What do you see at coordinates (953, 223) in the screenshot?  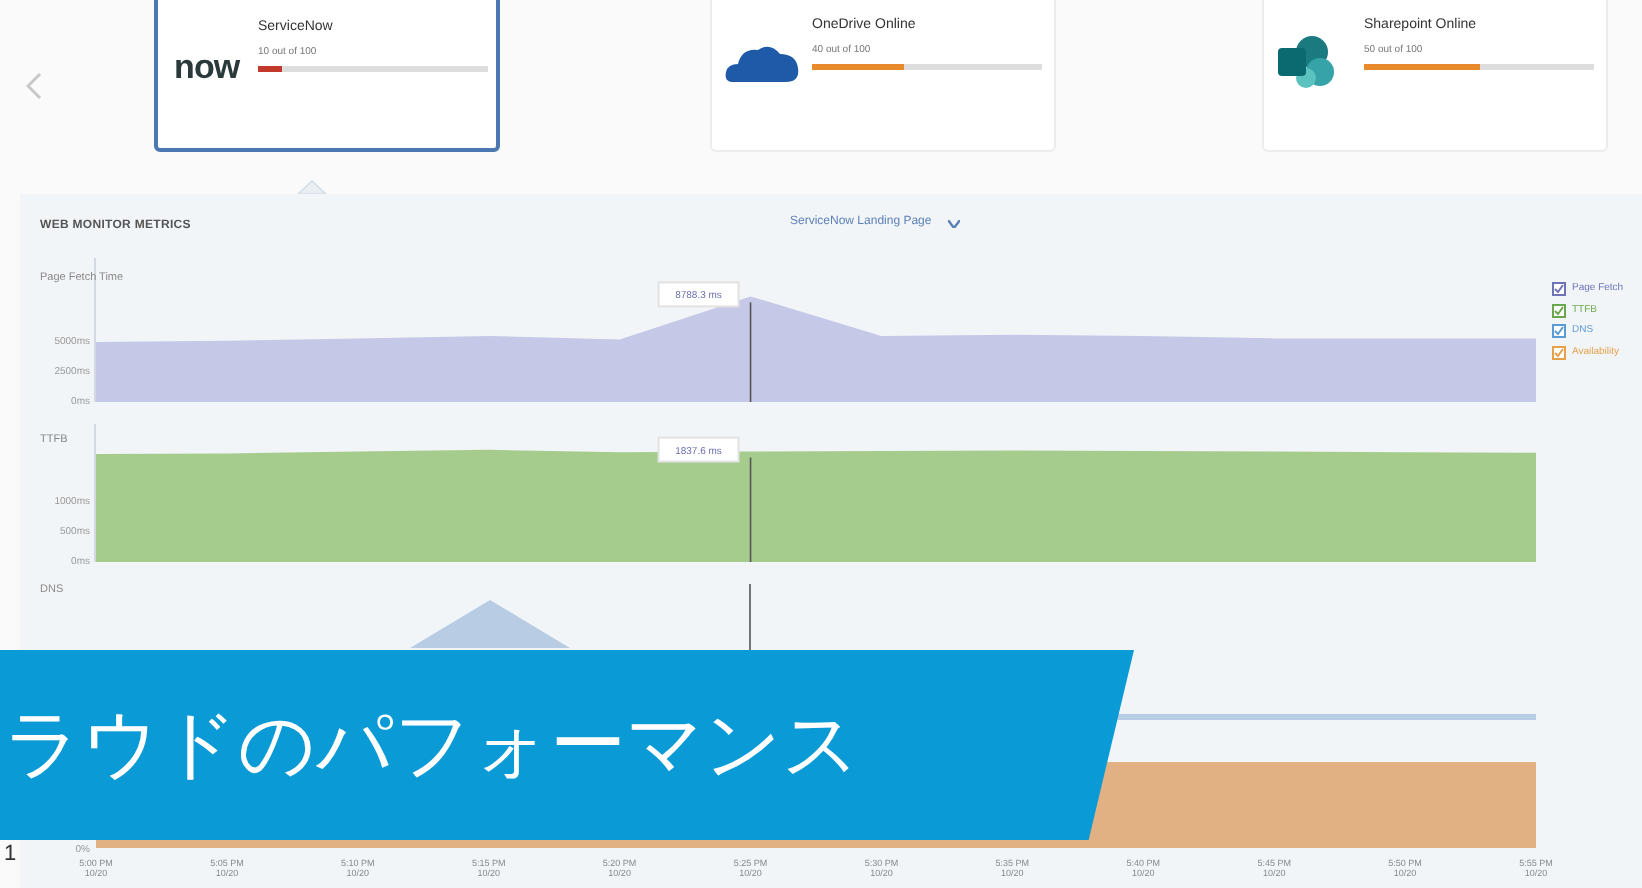 I see `caret-icon` at bounding box center [953, 223].